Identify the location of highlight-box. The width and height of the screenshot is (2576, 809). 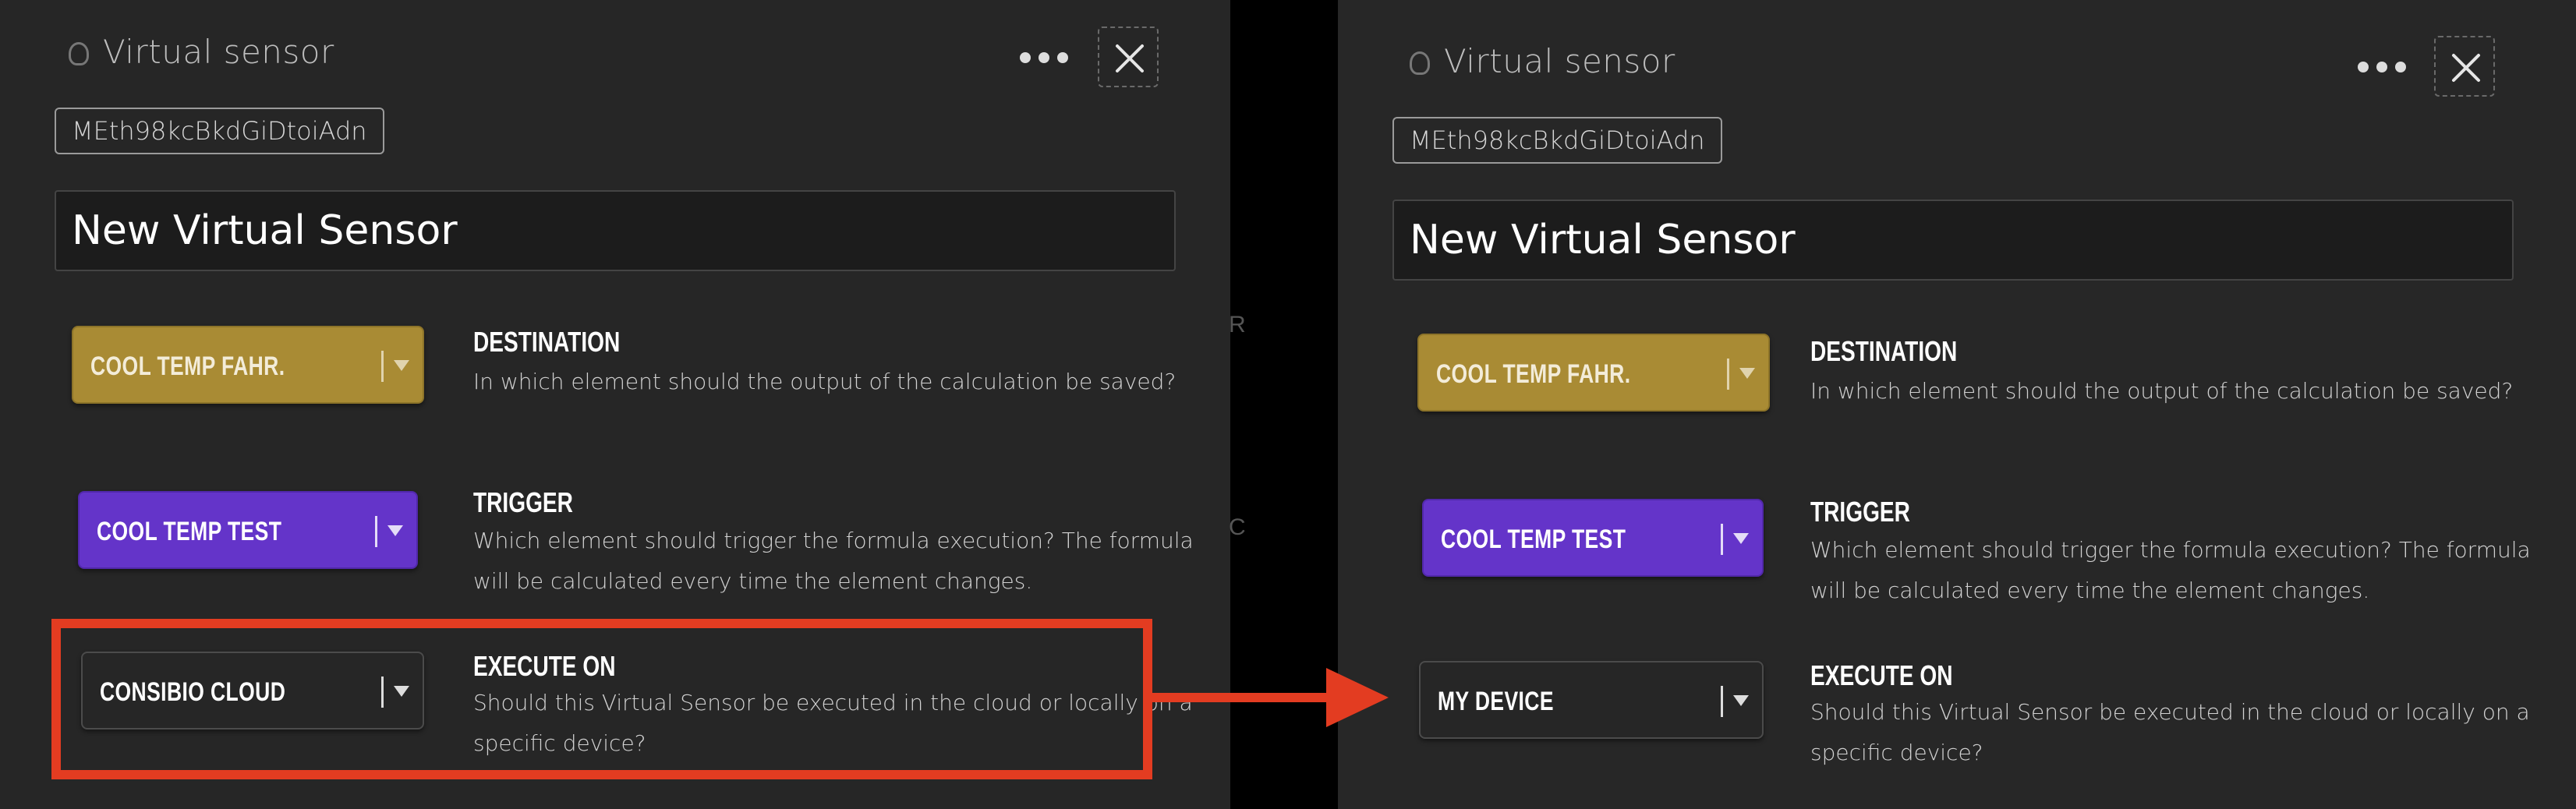
(601, 699).